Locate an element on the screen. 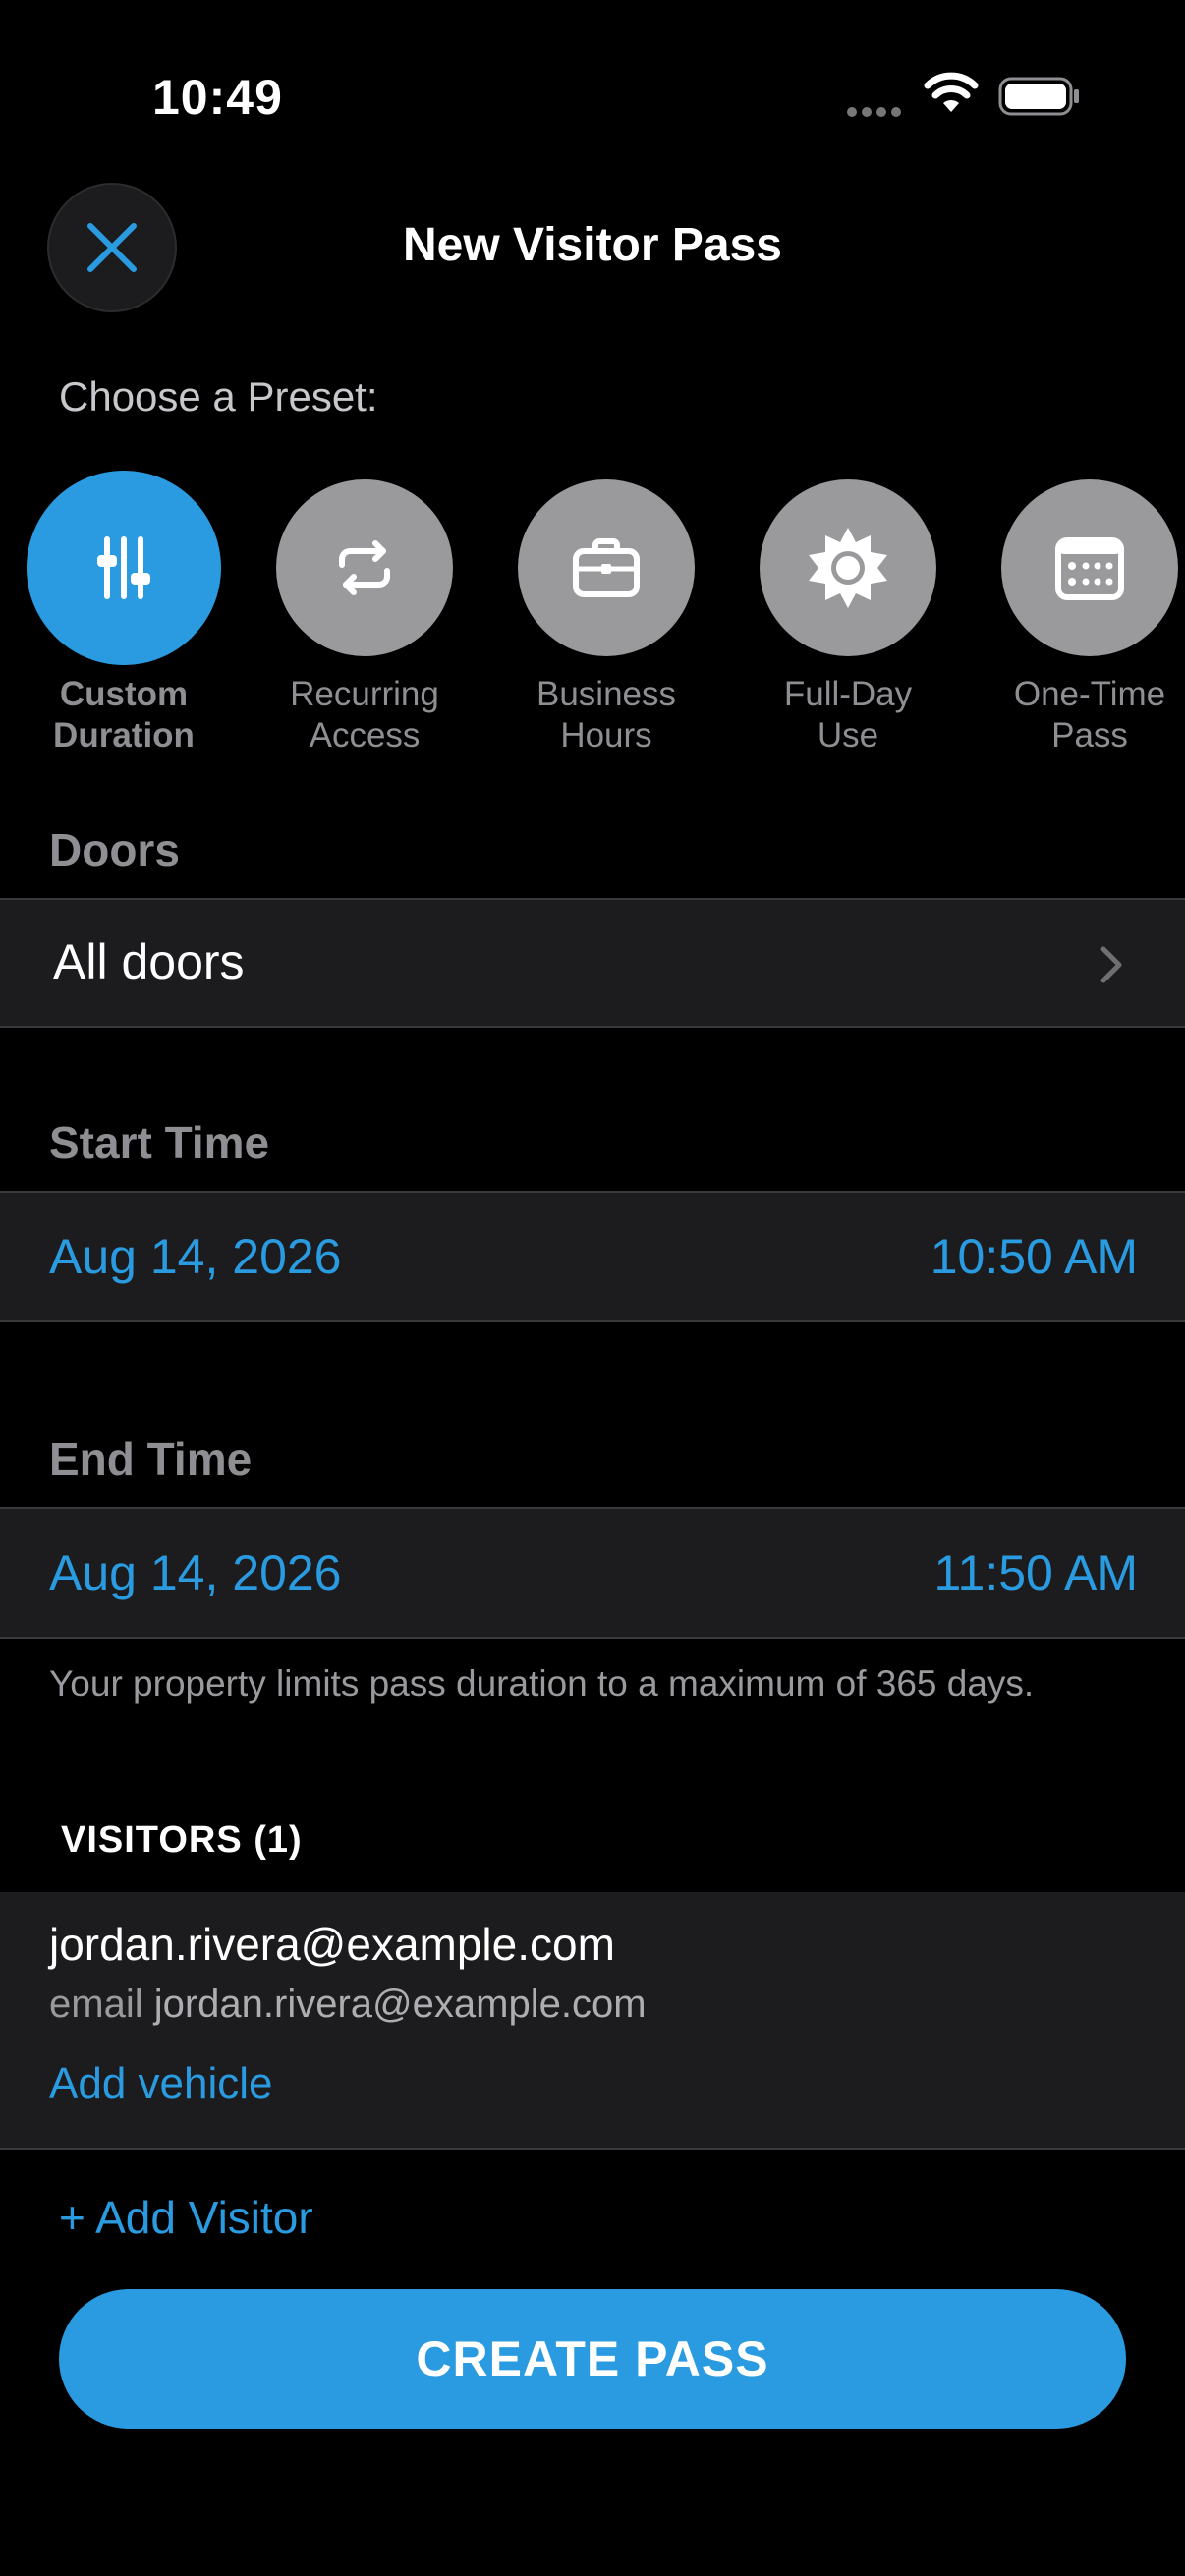 This screenshot has height=2576, width=1185. preset-label-line1: Full-Day is located at coordinates (848, 694).